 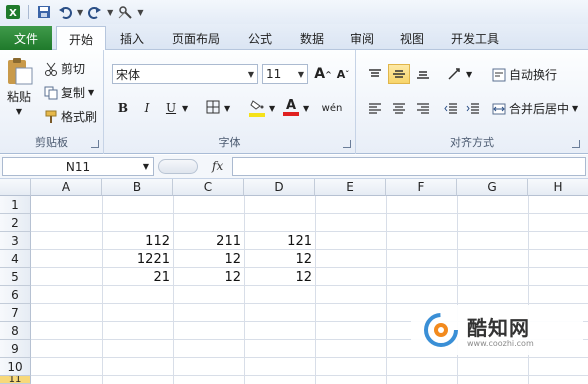 I want to click on row-header-9: 9, so click(x=15, y=349).